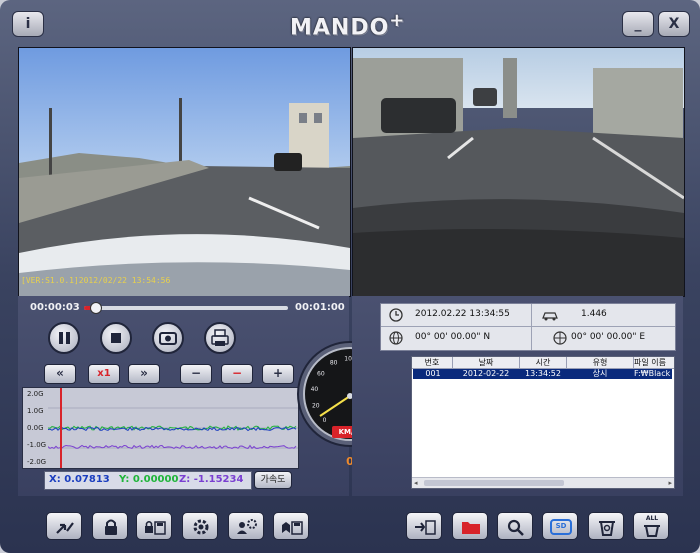 This screenshot has width=700, height=553. I want to click on info-button: i, so click(28, 24).